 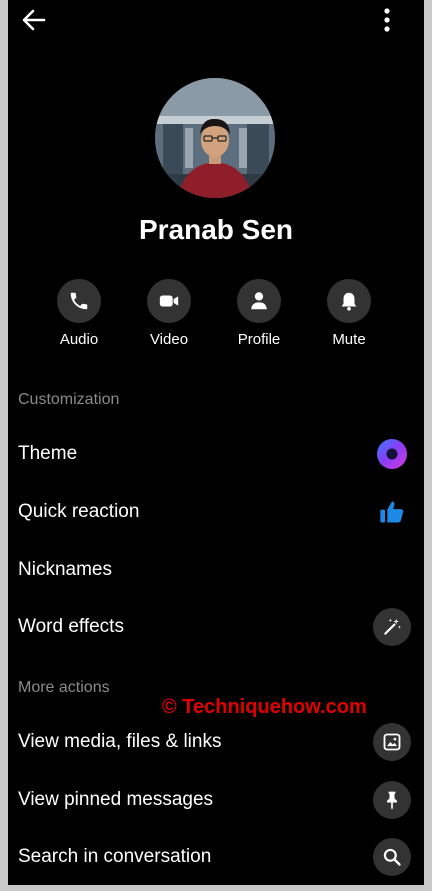 I want to click on magic-wand-icon, so click(x=392, y=627).